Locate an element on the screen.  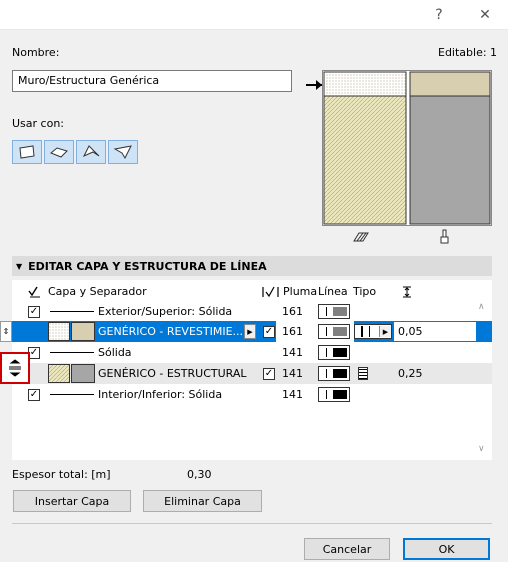
wall-trapezoid-icon is located at coordinates (91, 151).